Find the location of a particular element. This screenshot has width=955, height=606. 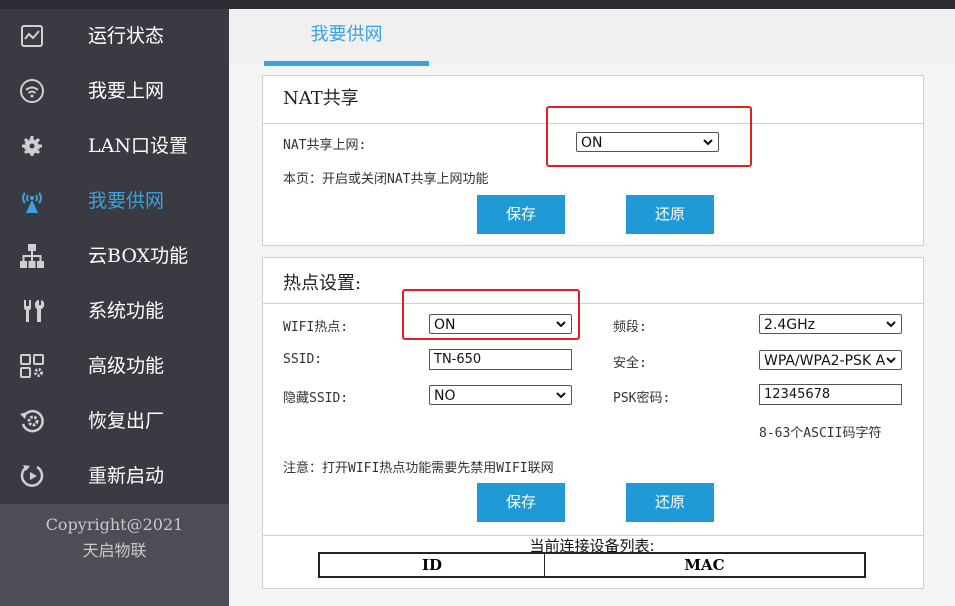

sidebar-item-status: 运行状态 is located at coordinates (114, 36).